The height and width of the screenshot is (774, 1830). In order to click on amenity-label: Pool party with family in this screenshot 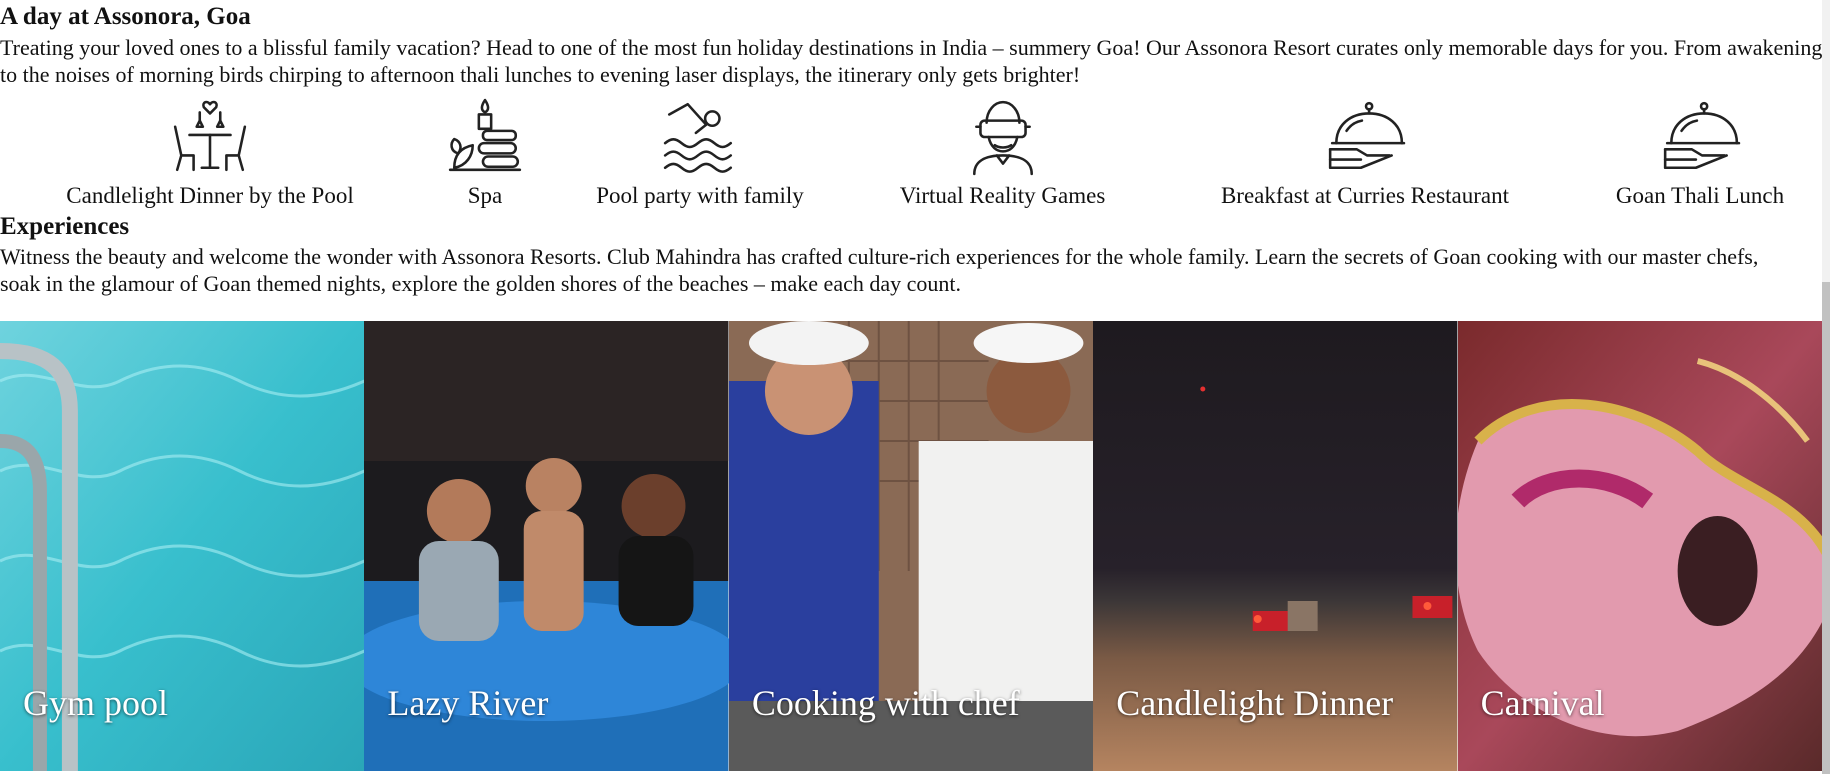, I will do `click(700, 195)`.